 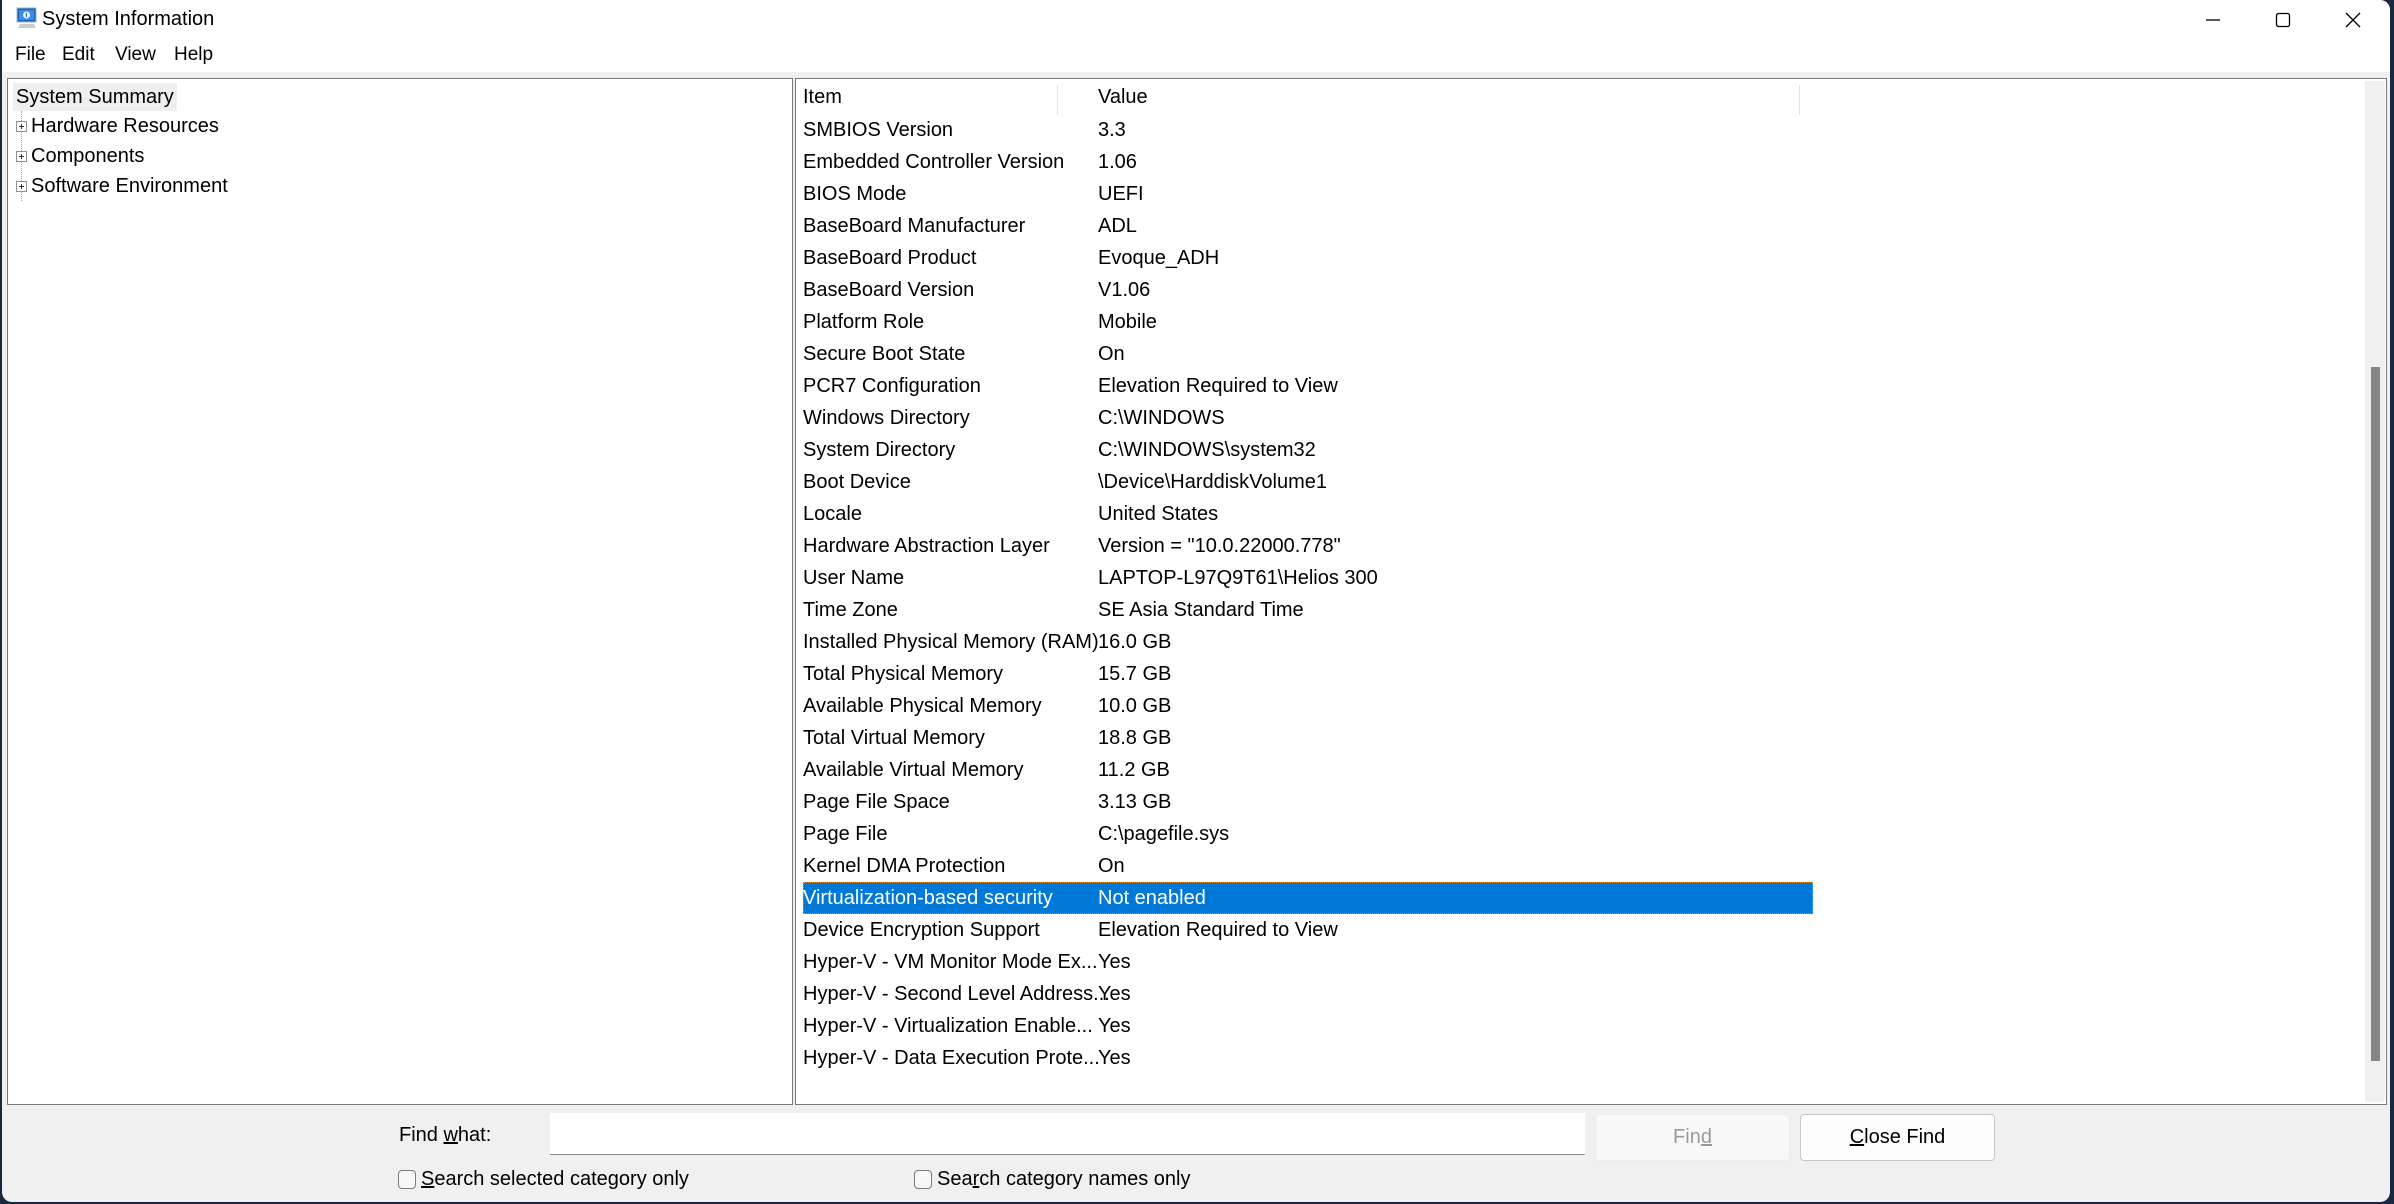 What do you see at coordinates (1308, 1058) in the screenshot?
I see `list-row: Hyper-V - Data Execution Prote... Yes` at bounding box center [1308, 1058].